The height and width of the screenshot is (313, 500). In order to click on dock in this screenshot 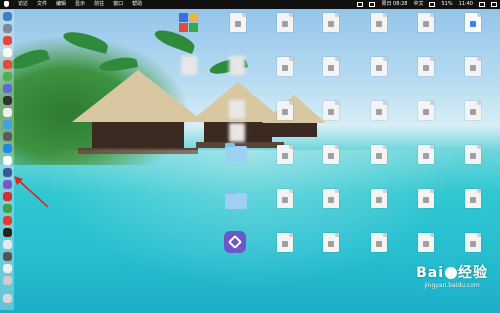, I will do `click(7, 160)`.